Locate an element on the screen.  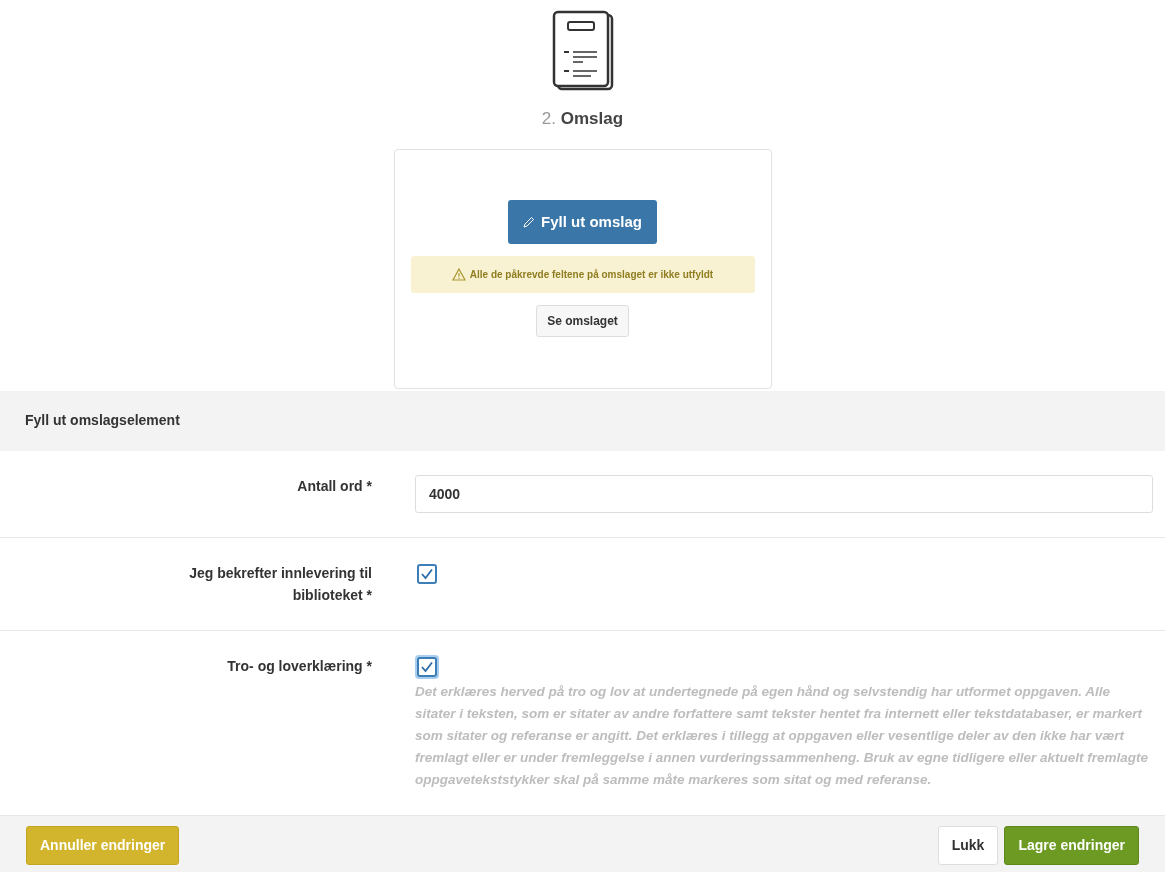
field-label: Tro- og loverklæring * is located at coordinates (299, 666).